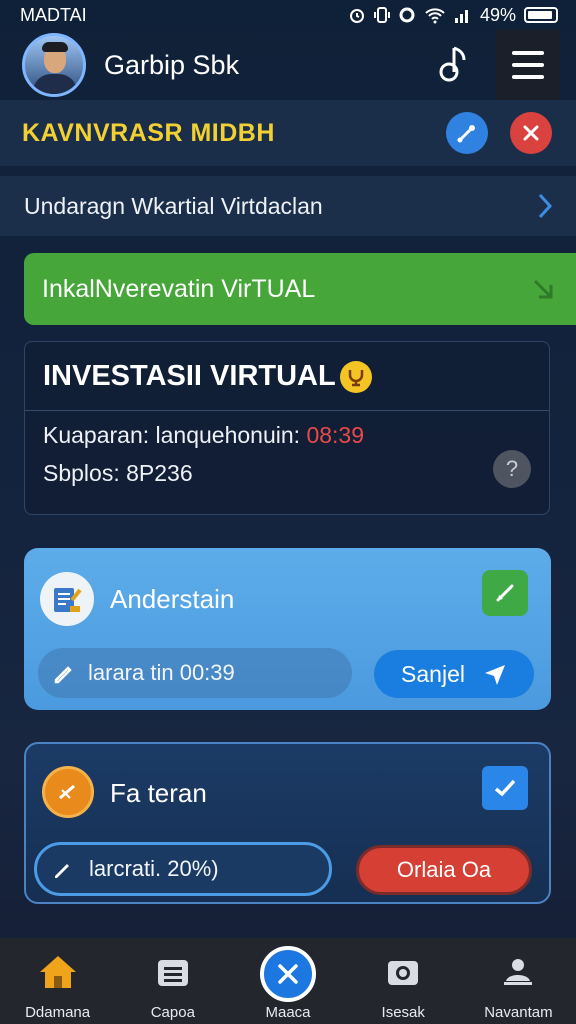 The width and height of the screenshot is (576, 1024). Describe the element at coordinates (407, 15) in the screenshot. I see `settings-icon` at that location.